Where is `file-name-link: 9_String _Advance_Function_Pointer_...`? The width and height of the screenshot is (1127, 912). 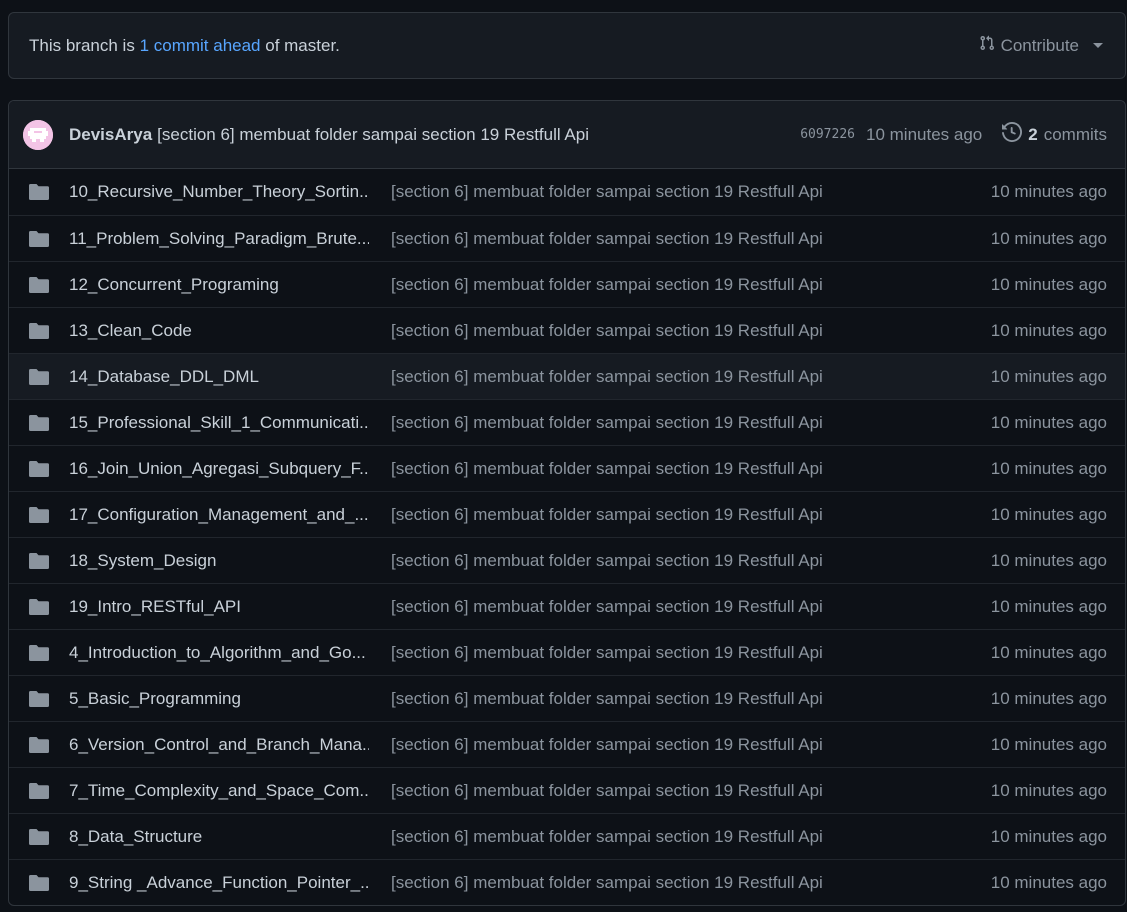 file-name-link: 9_String _Advance_Function_Pointer_... is located at coordinates (219, 883).